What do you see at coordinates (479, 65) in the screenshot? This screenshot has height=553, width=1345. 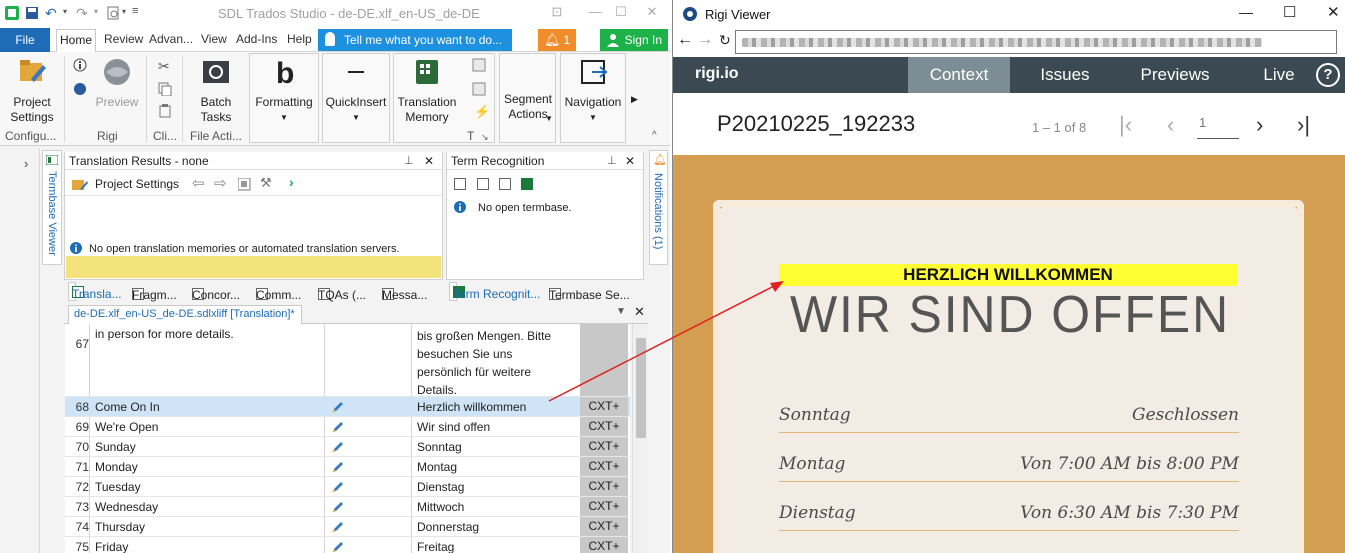 I see `apply-tm-icon` at bounding box center [479, 65].